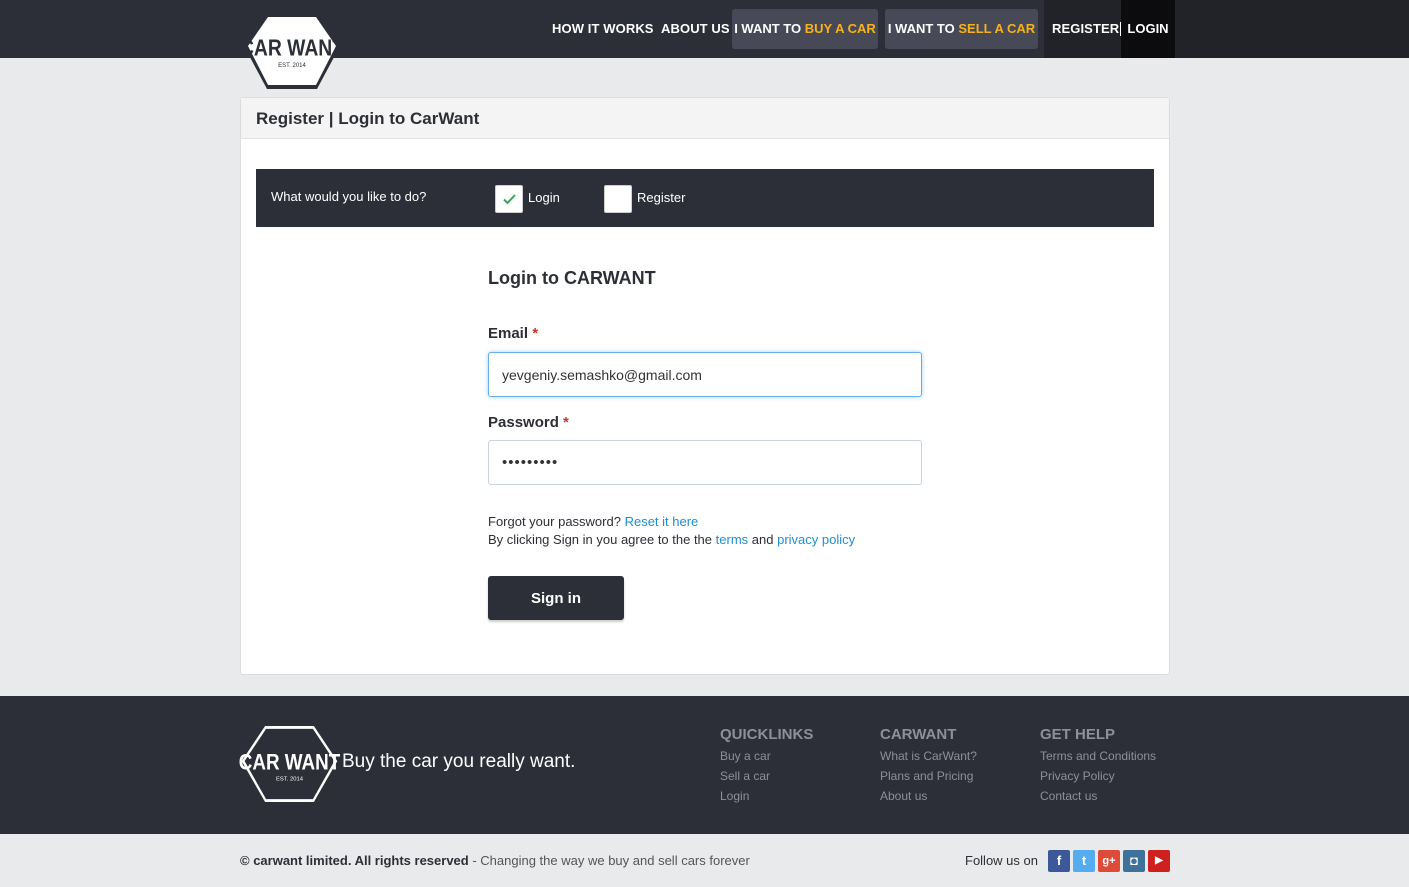  What do you see at coordinates (618, 199) in the screenshot?
I see `register-checkbox` at bounding box center [618, 199].